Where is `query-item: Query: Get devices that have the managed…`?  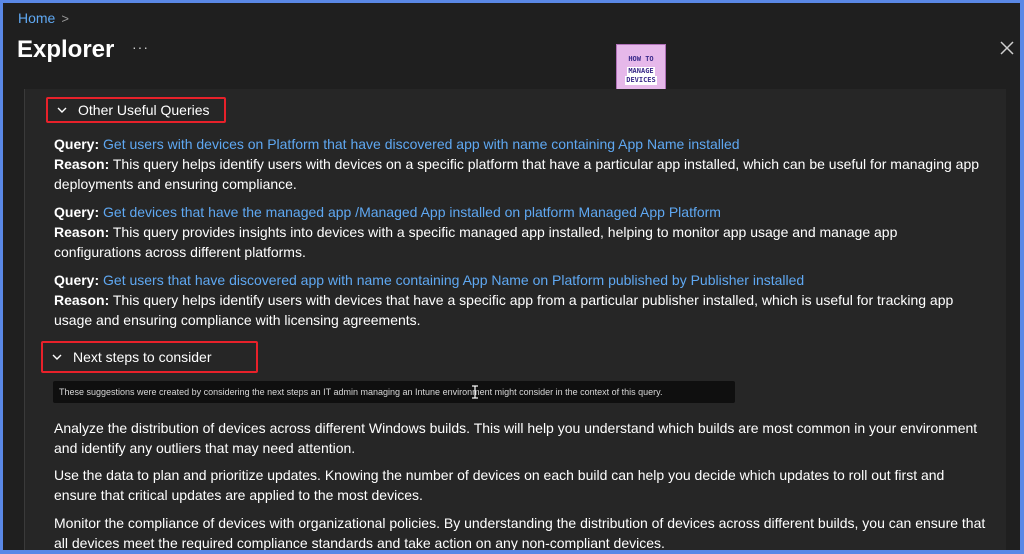 query-item: Query: Get devices that have the managed… is located at coordinates (519, 232).